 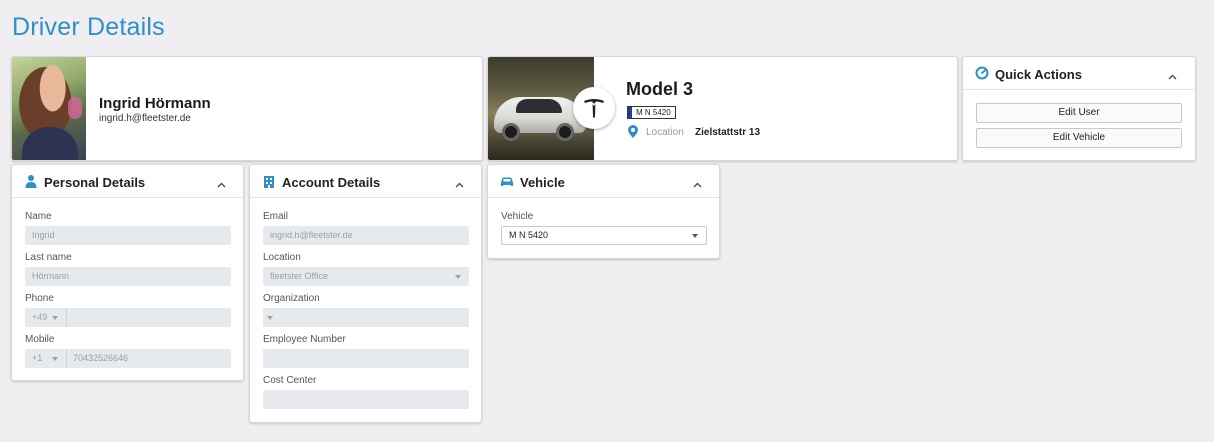 What do you see at coordinates (100, 358) in the screenshot?
I see `mobile-number: 70432526646` at bounding box center [100, 358].